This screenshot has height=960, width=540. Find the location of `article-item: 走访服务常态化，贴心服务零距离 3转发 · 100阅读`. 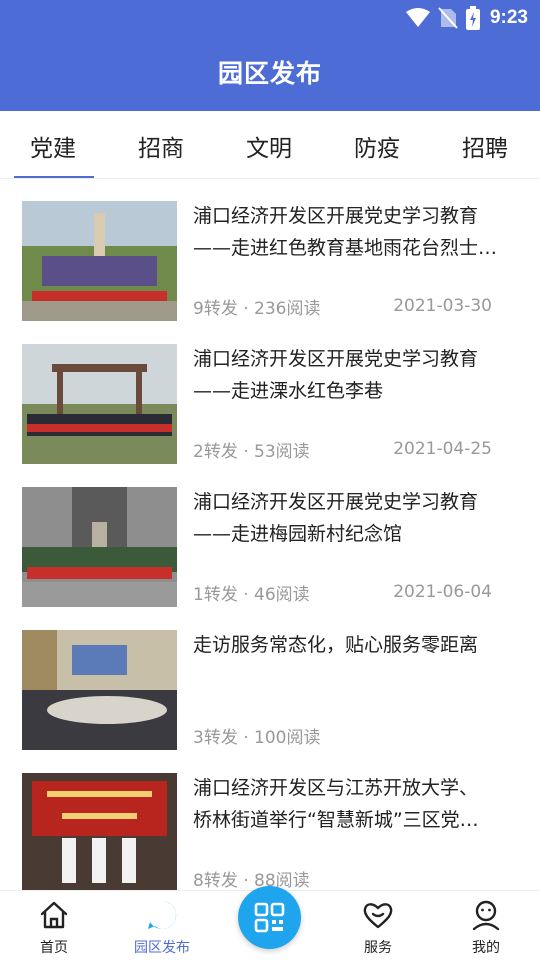

article-item: 走访服务常态化，贴心服务零距离 3转发 · 100阅读 is located at coordinates (270, 690).